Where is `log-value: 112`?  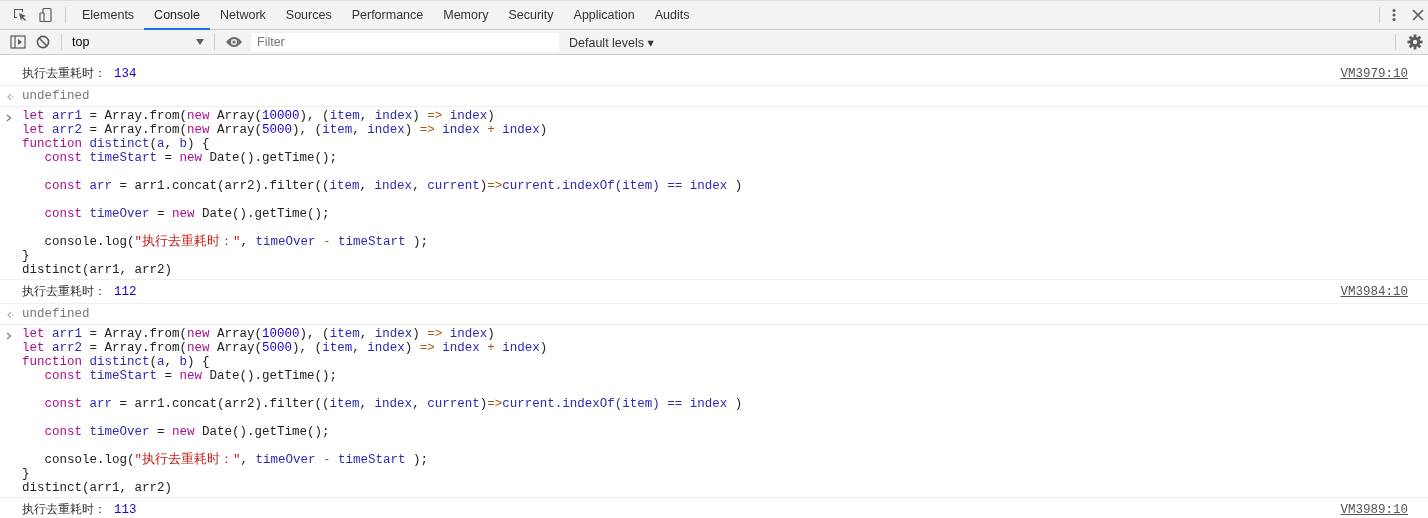
log-value: 112 is located at coordinates (125, 291).